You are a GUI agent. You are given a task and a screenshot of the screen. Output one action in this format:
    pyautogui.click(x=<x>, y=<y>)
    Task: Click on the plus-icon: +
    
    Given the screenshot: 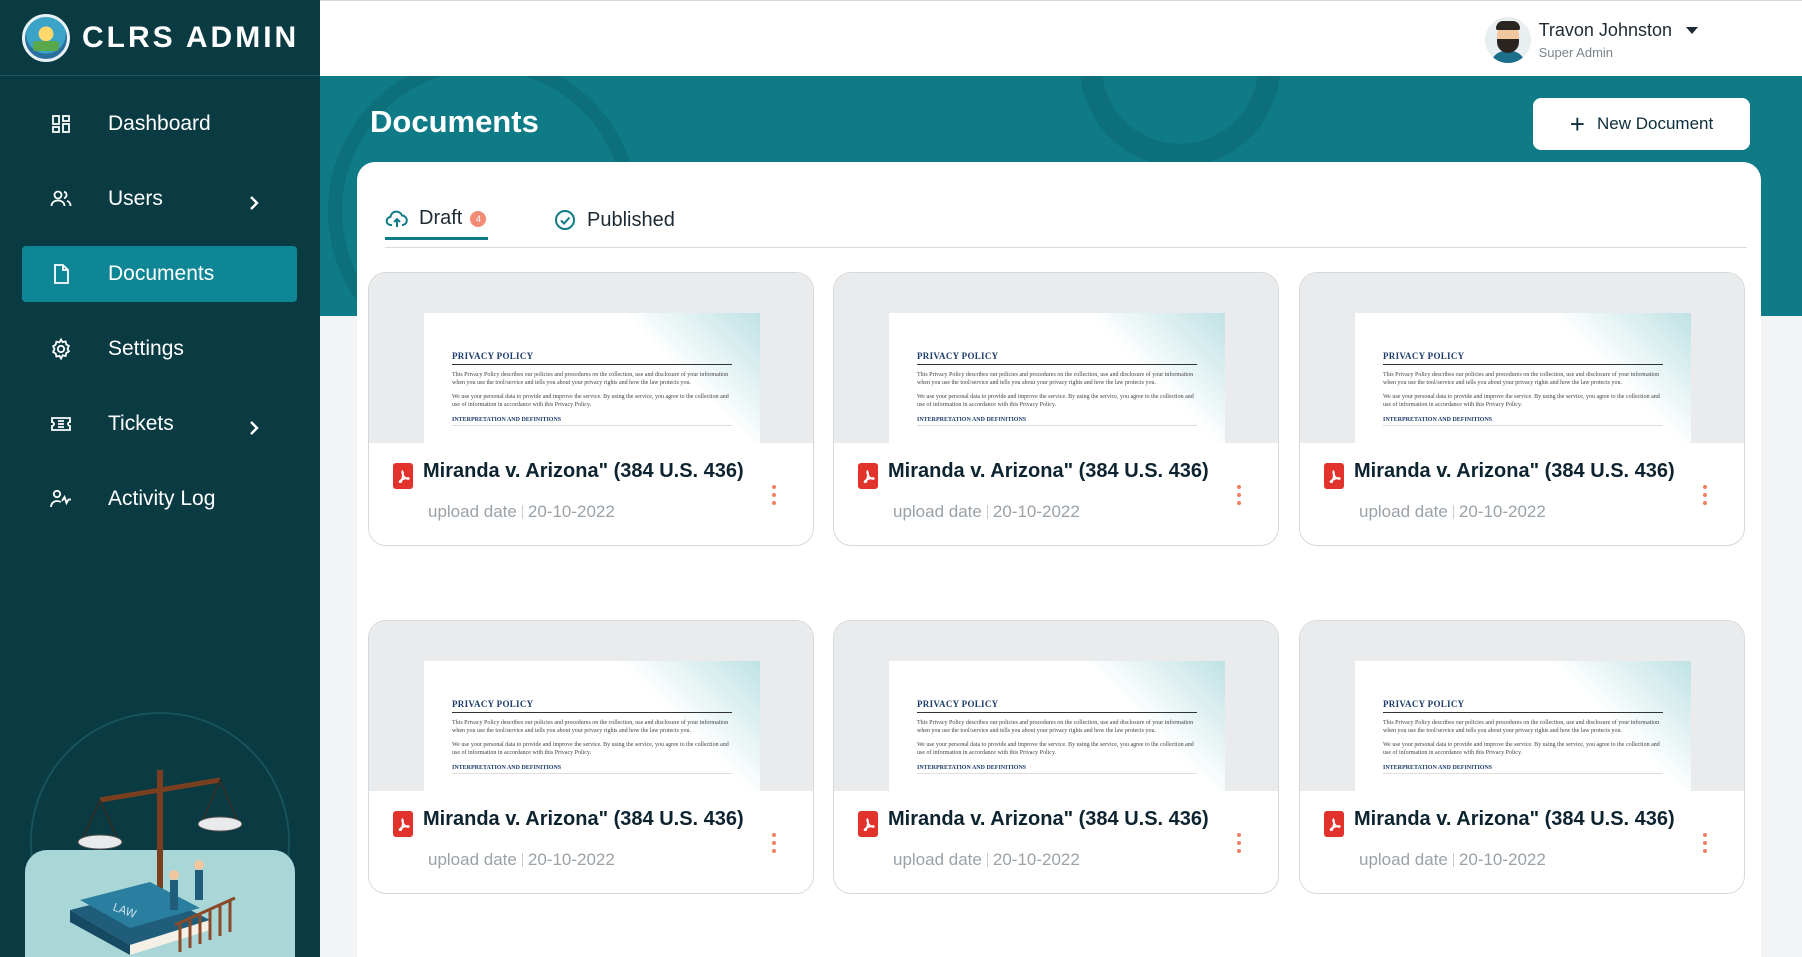 What is the action you would take?
    pyautogui.click(x=1577, y=124)
    